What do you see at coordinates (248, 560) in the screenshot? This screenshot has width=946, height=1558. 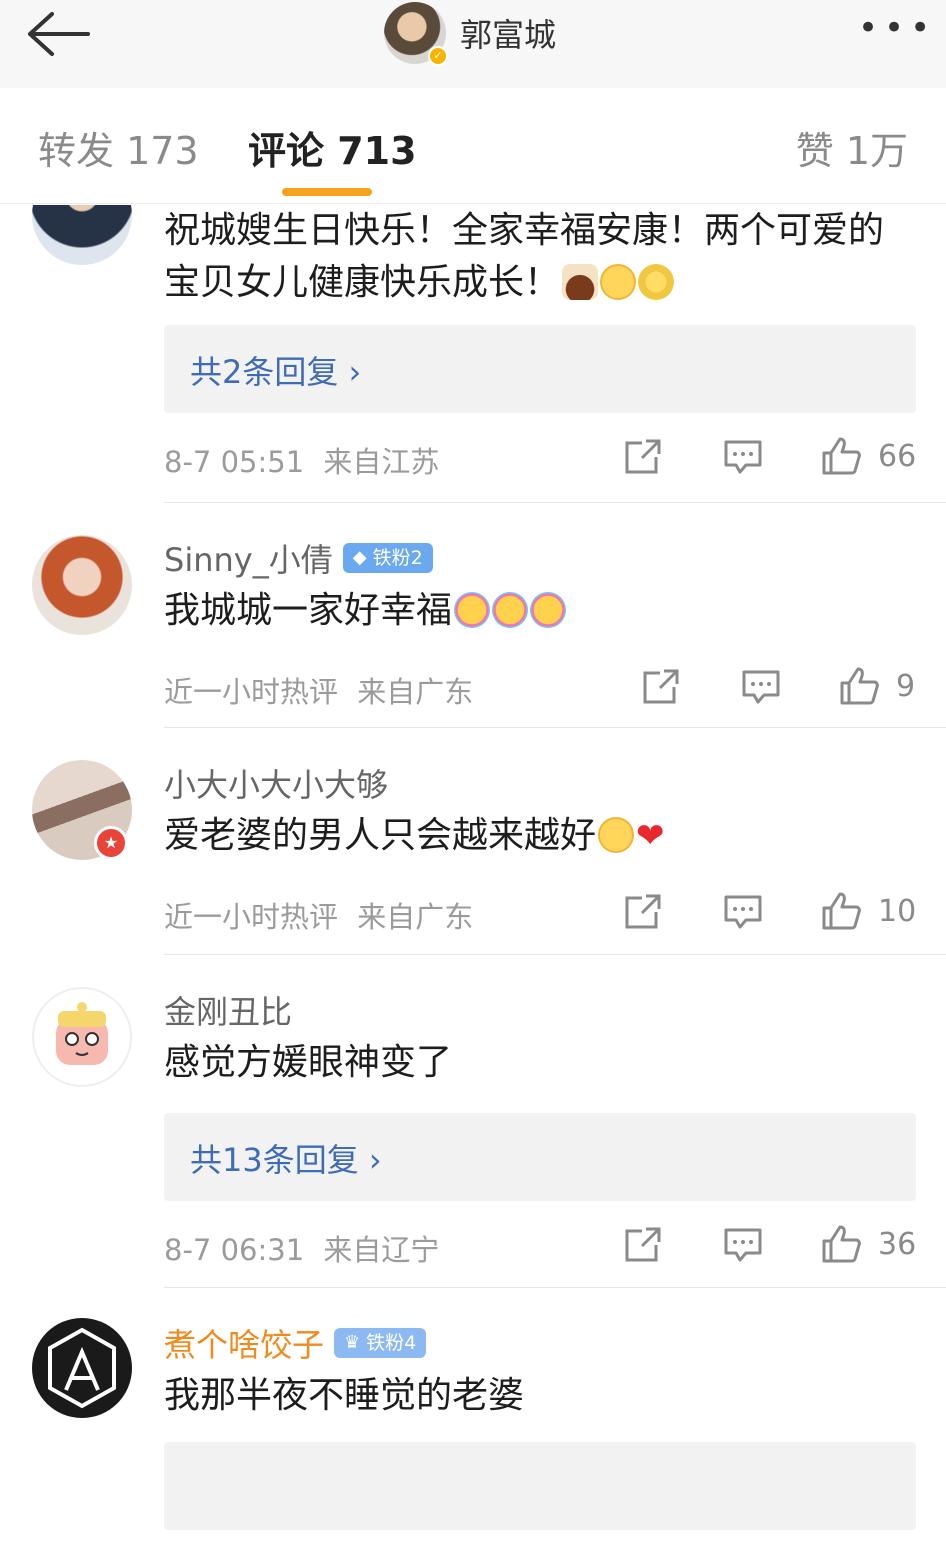 I see `username-text: Sinny_小倩` at bounding box center [248, 560].